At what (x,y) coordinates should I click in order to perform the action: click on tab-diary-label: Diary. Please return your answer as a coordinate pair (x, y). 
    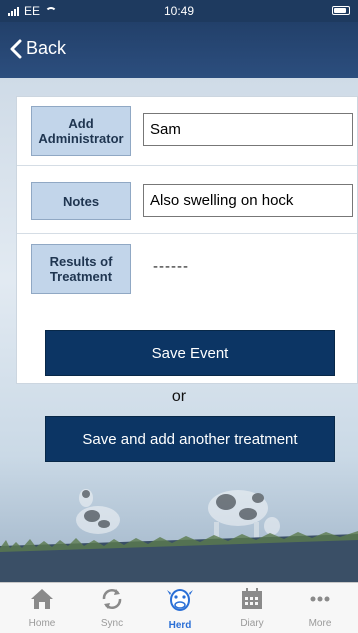
    Looking at the image, I should click on (252, 623).